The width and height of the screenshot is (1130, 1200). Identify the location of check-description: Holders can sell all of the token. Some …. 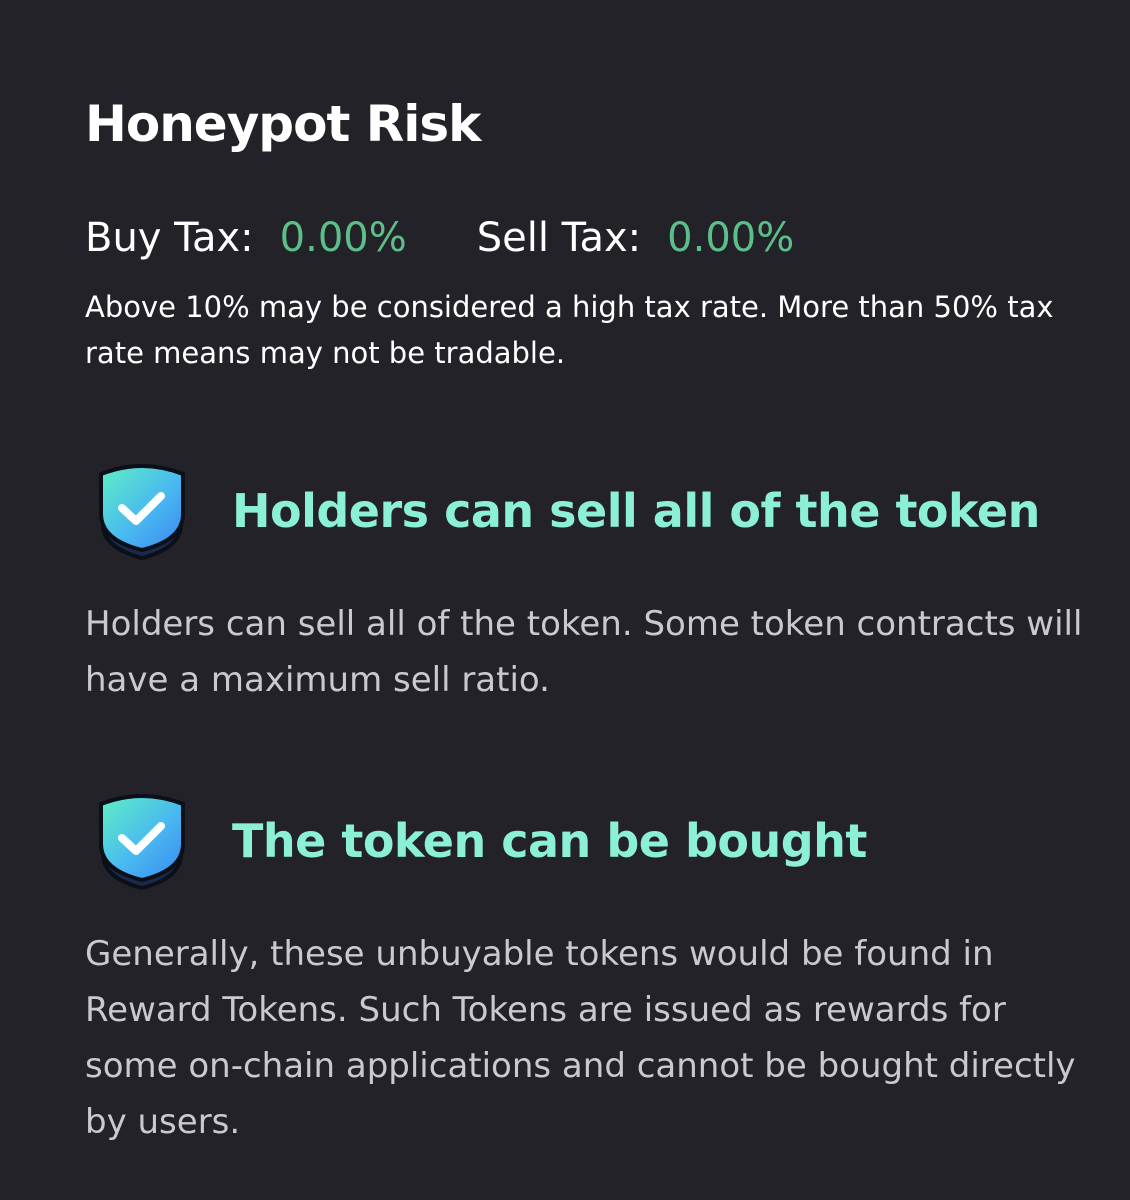
(584, 652).